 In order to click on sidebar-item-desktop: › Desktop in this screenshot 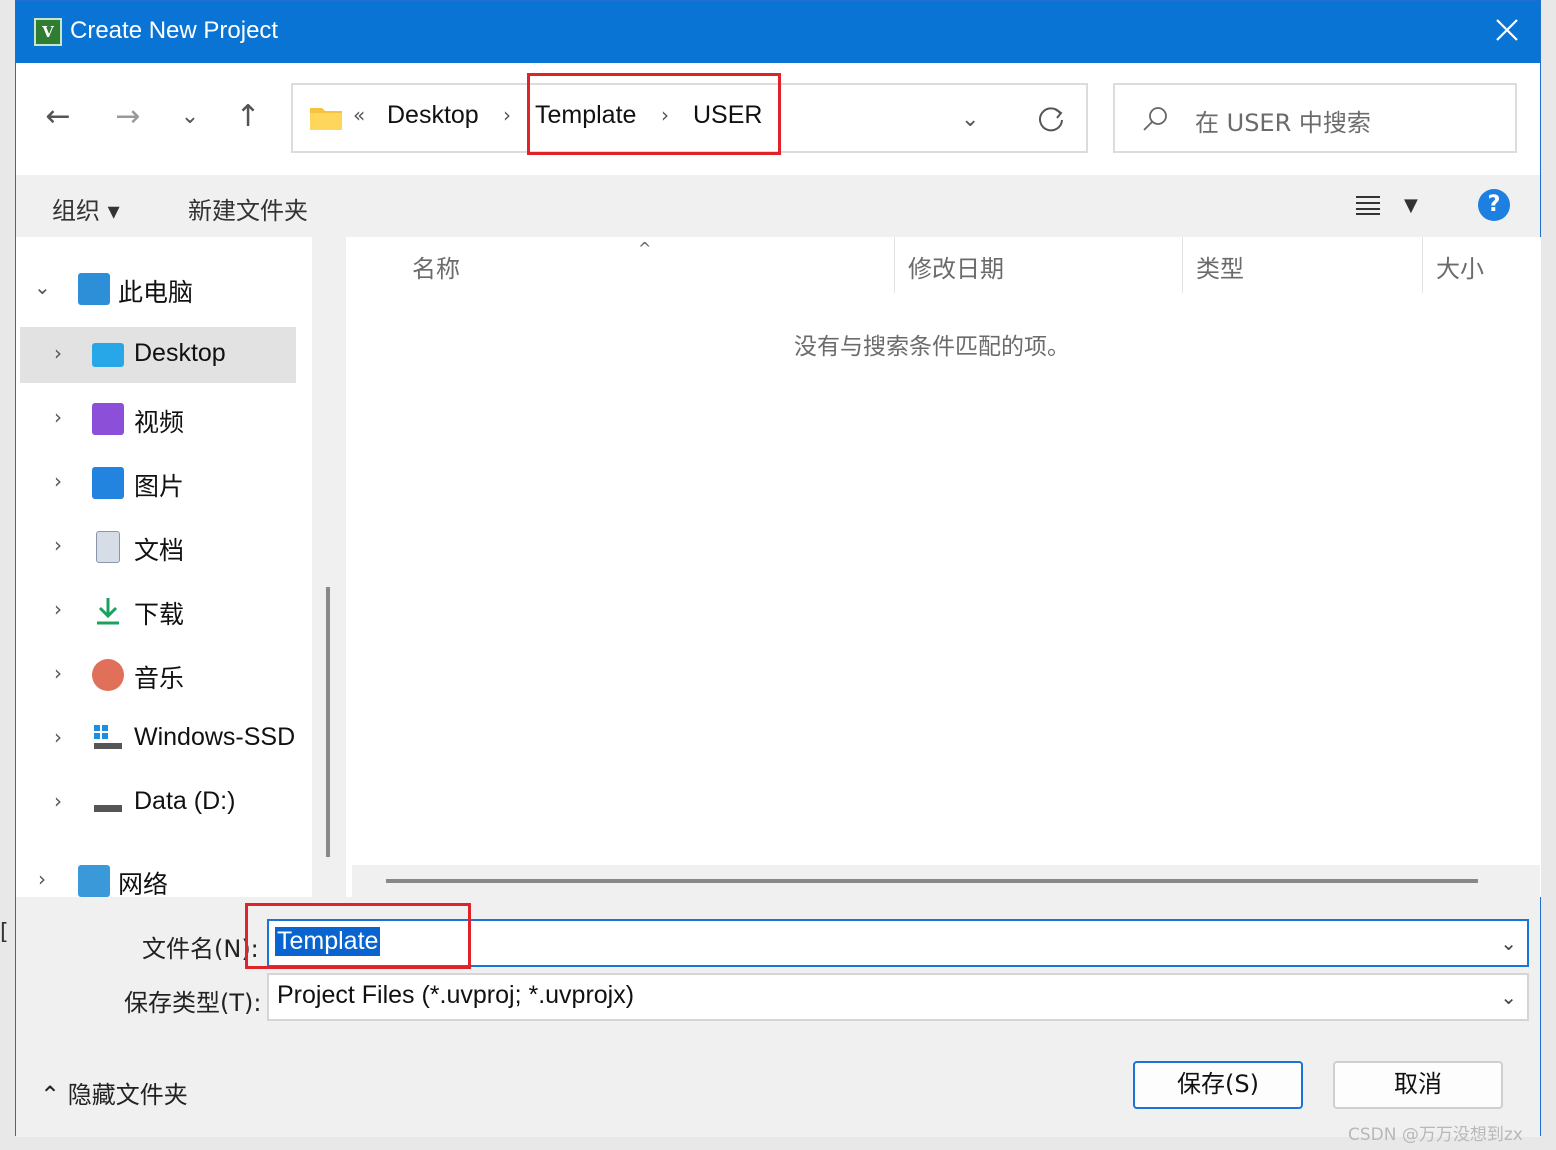, I will do `click(158, 355)`.